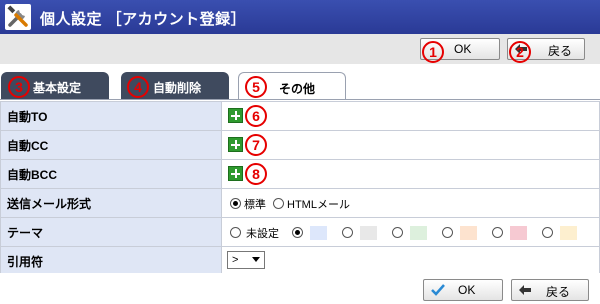 This screenshot has height=304, width=600. I want to click on title-bar: 個人設定 ［アカウント登録］, so click(300, 17).